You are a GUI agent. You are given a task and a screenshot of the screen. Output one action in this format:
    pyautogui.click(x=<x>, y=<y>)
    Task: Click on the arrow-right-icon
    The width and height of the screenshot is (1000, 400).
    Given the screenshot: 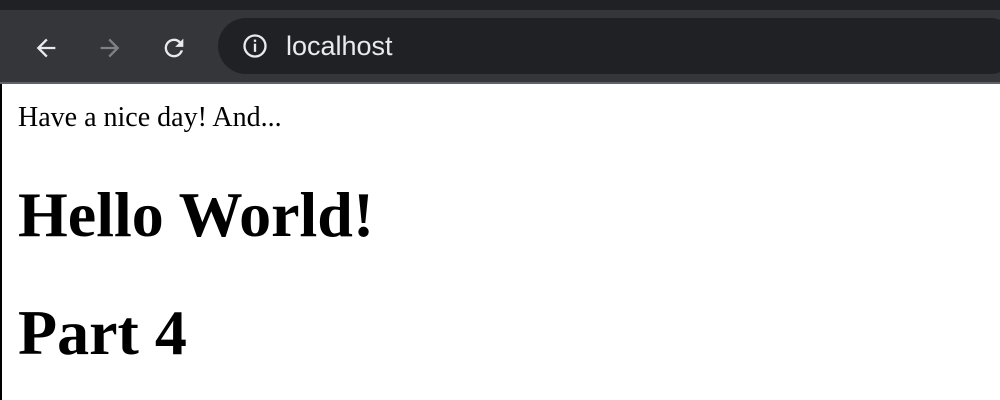 What is the action you would take?
    pyautogui.click(x=110, y=48)
    